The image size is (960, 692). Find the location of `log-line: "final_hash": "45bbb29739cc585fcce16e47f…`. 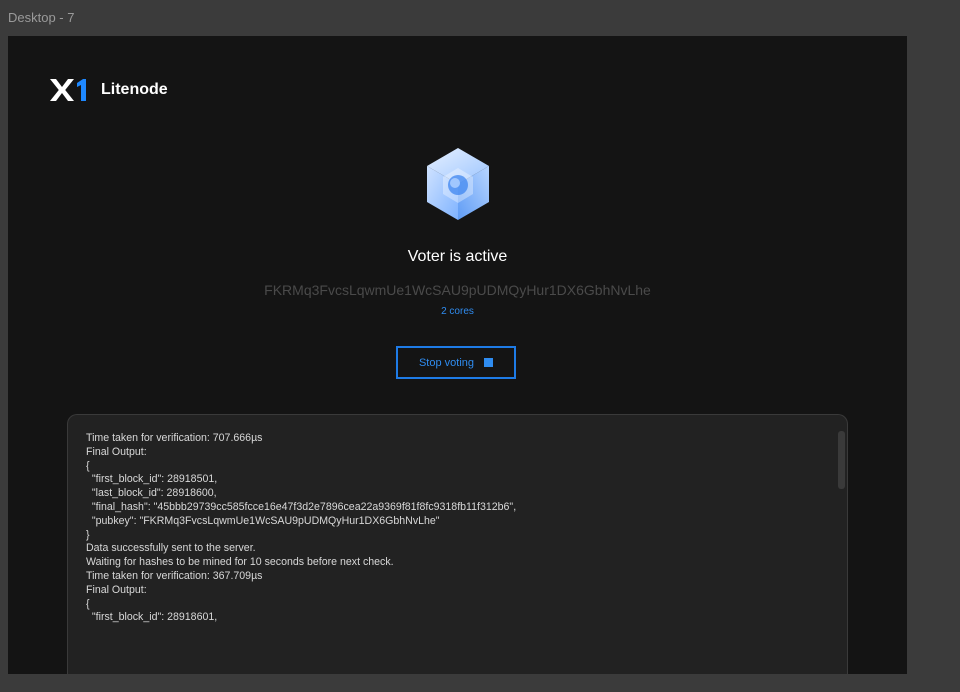

log-line: "final_hash": "45bbb29739cc585fcce16e47f… is located at coordinates (301, 506).